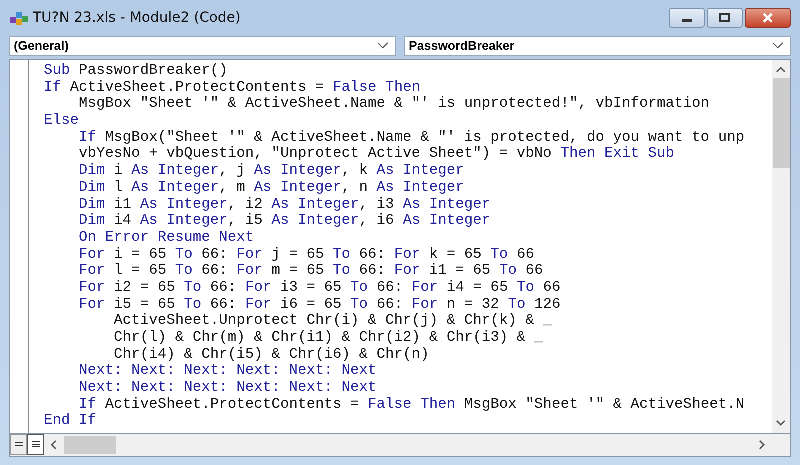 This screenshot has width=800, height=465. I want to click on procedure-view-button, so click(18, 444).